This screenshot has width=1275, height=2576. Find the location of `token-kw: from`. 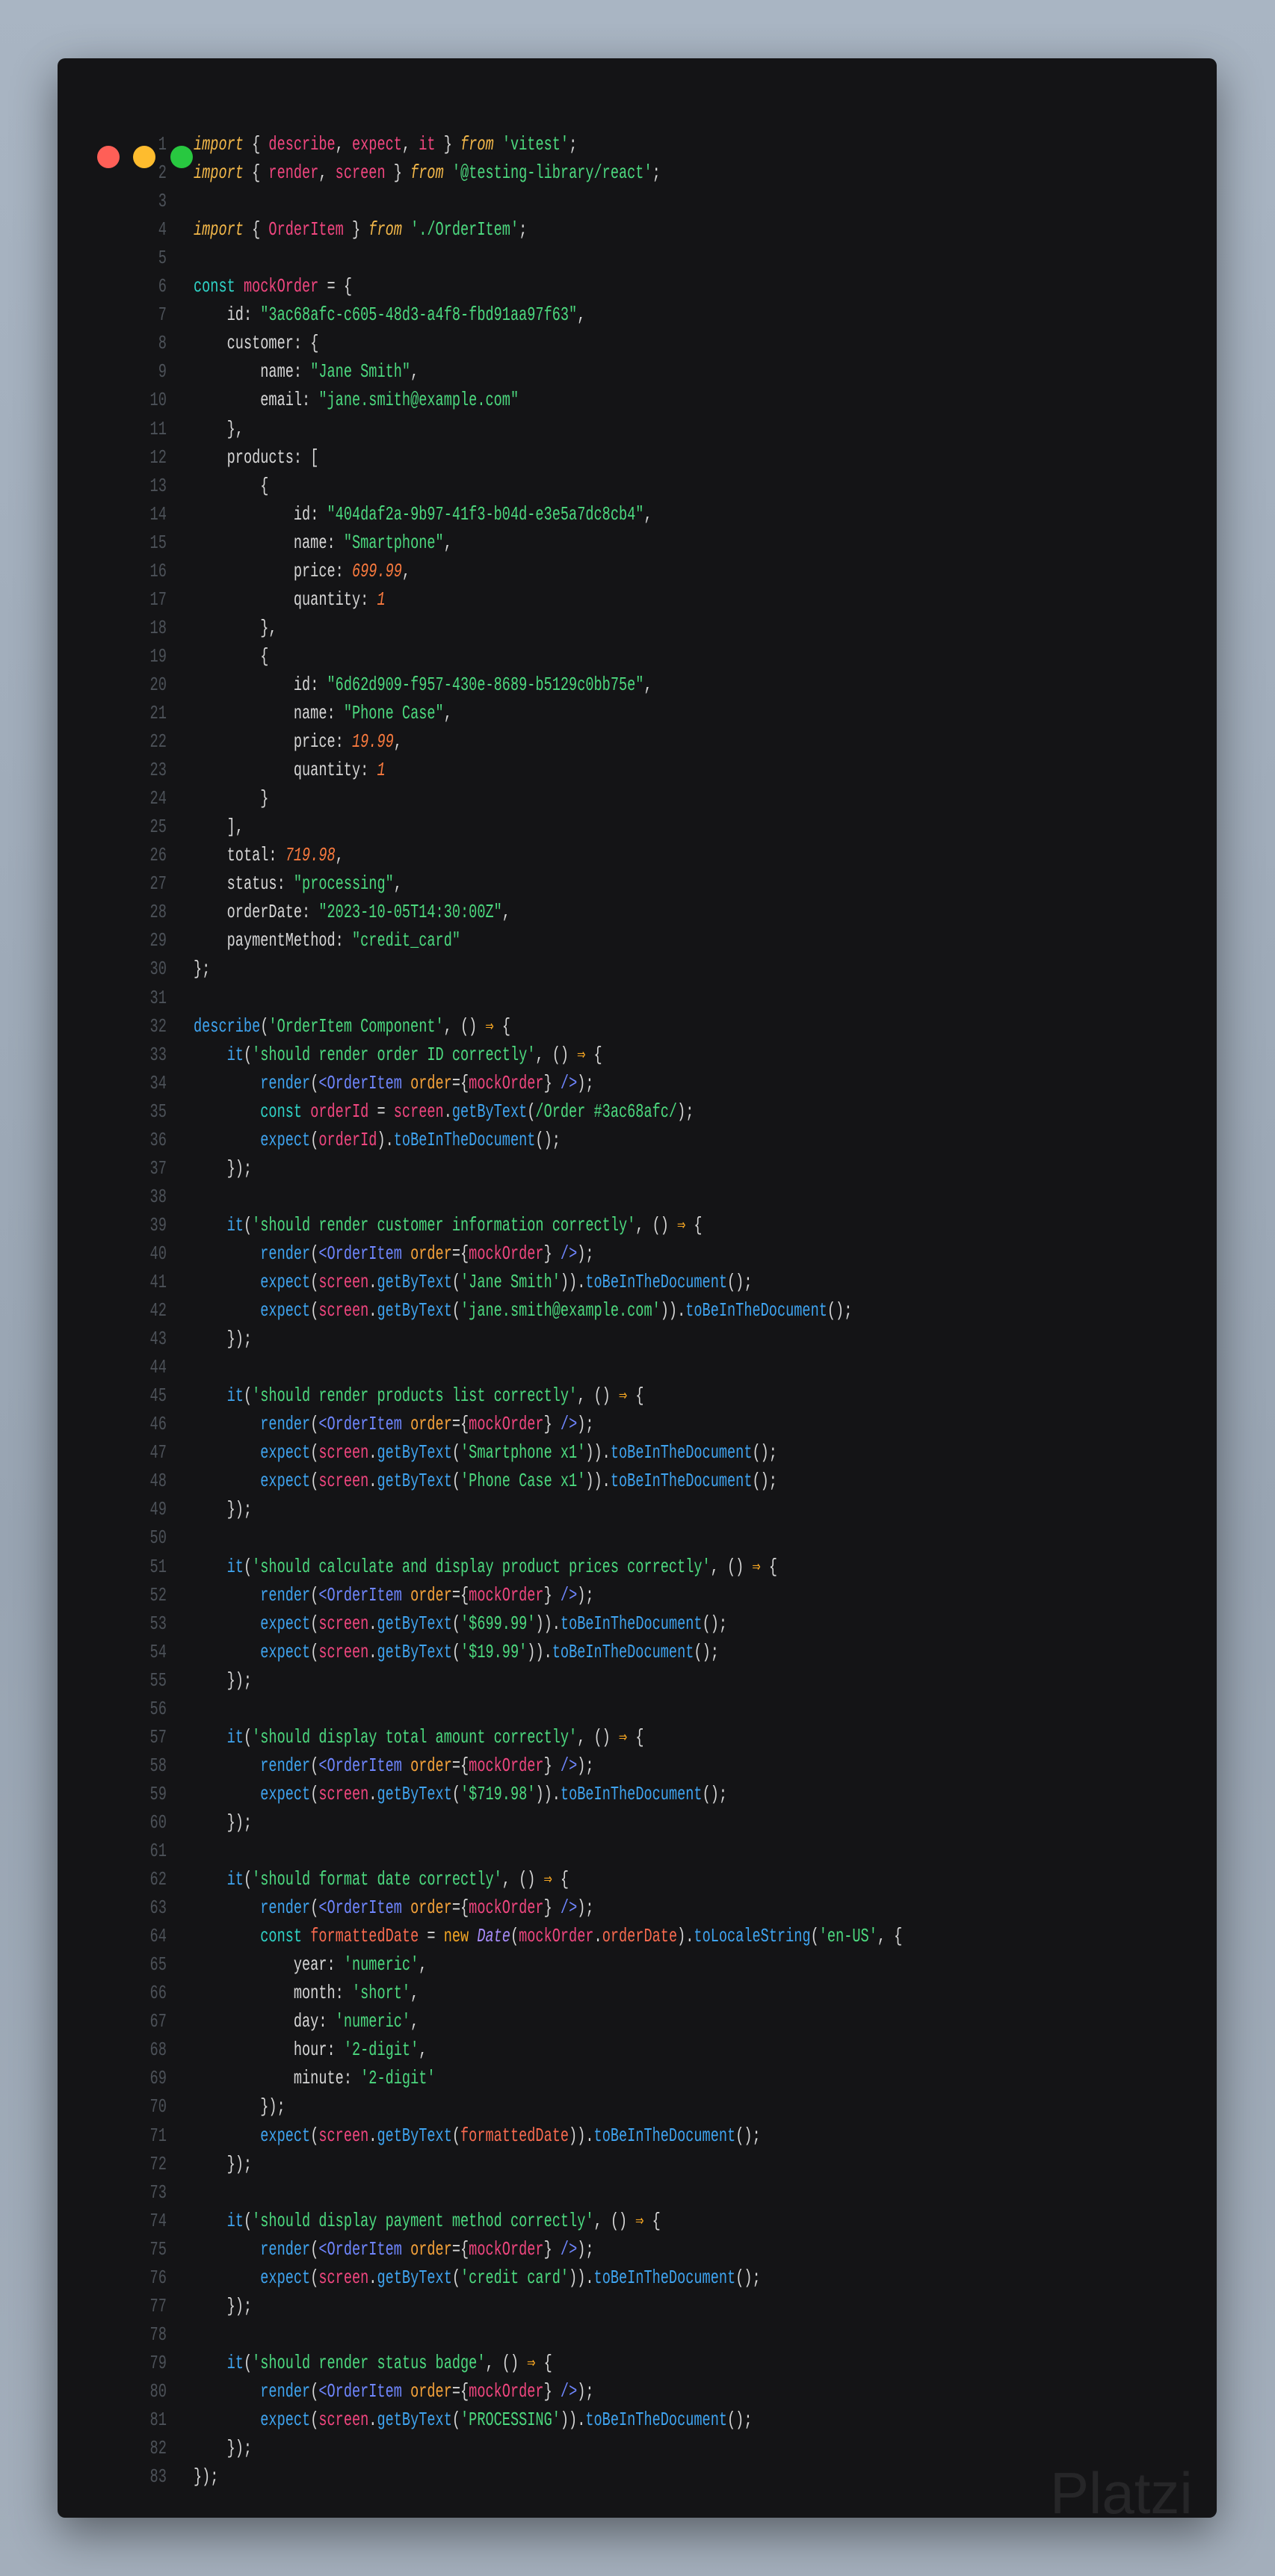

token-kw: from is located at coordinates (427, 173).